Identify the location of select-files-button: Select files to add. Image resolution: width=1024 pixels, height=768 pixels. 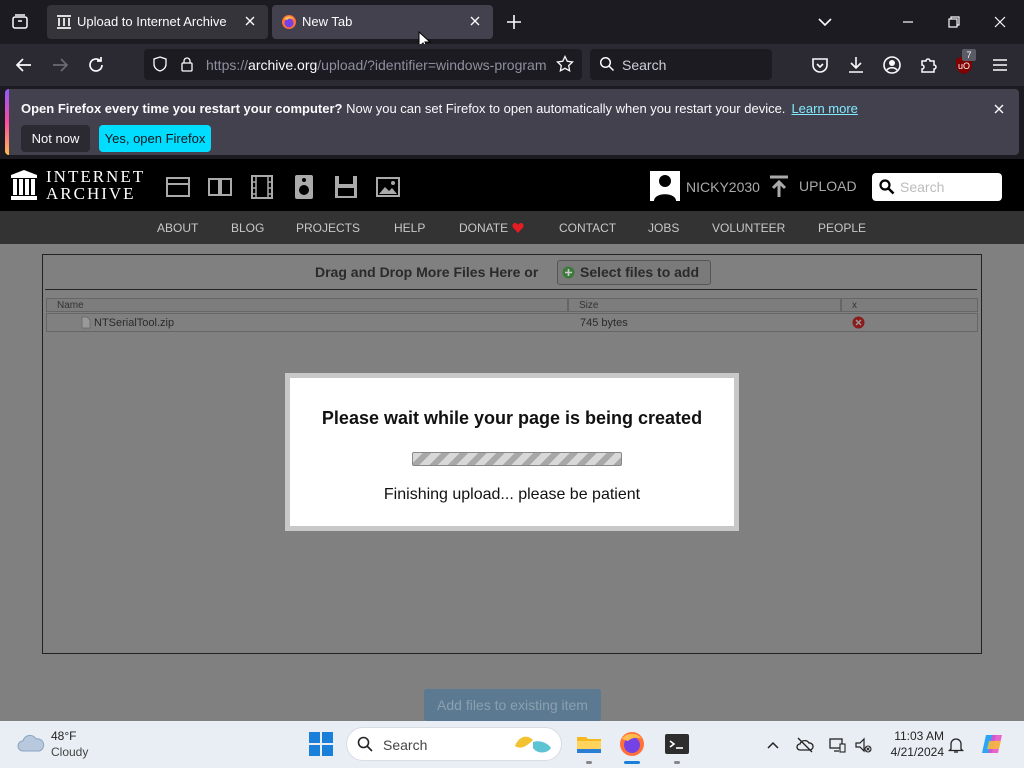
(634, 272).